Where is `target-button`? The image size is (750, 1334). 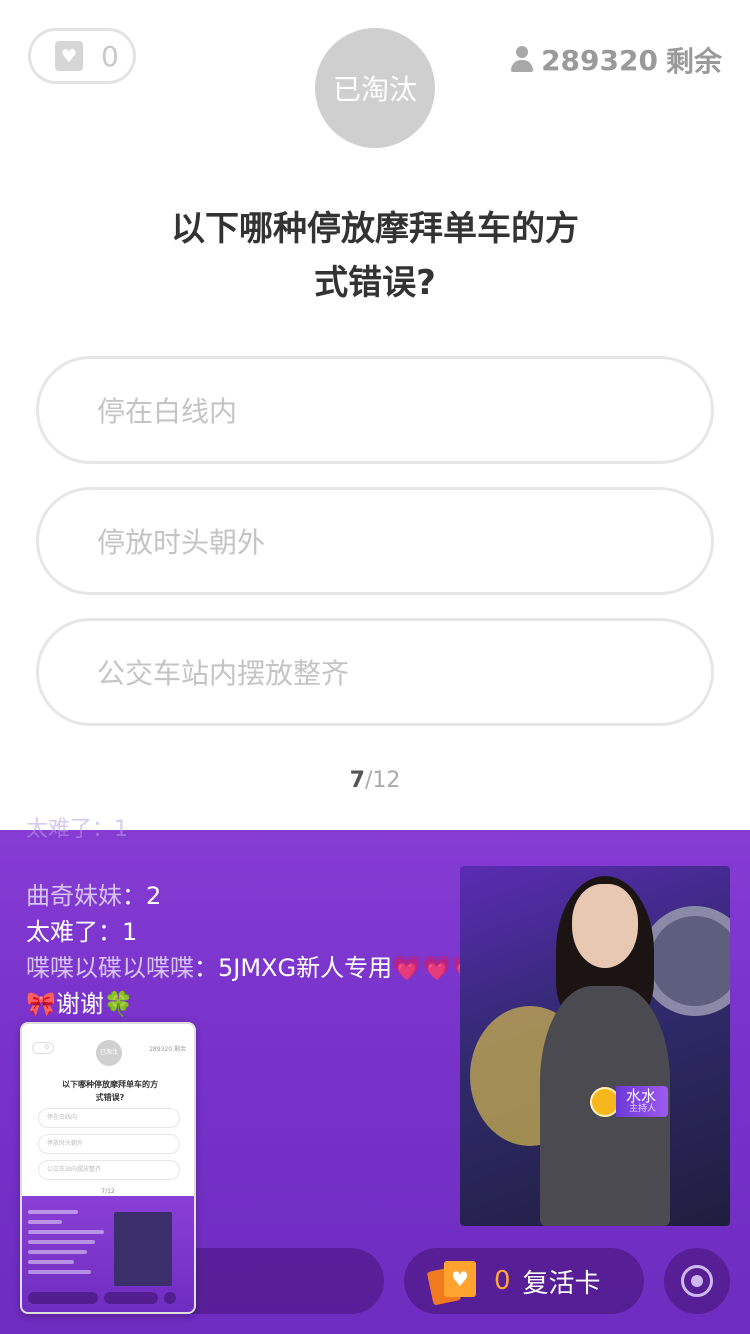 target-button is located at coordinates (697, 1281).